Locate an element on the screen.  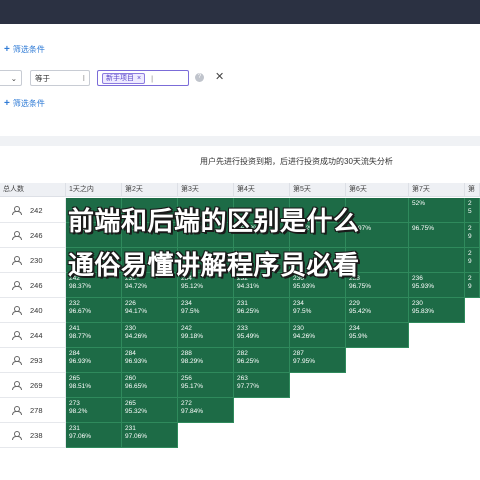
operator-select: 等于 ⁝ is located at coordinates (60, 78).